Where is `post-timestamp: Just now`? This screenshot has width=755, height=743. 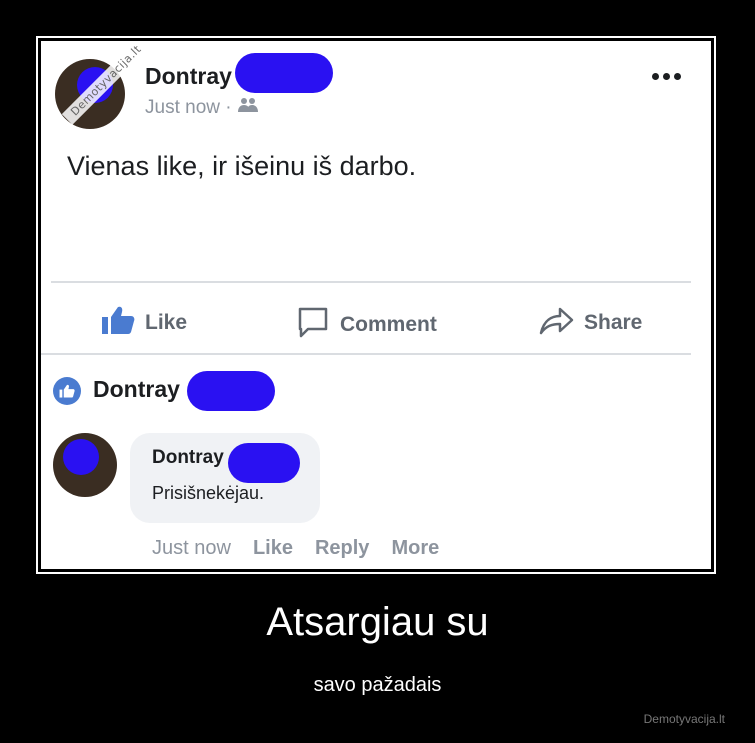 post-timestamp: Just now is located at coordinates (182, 107).